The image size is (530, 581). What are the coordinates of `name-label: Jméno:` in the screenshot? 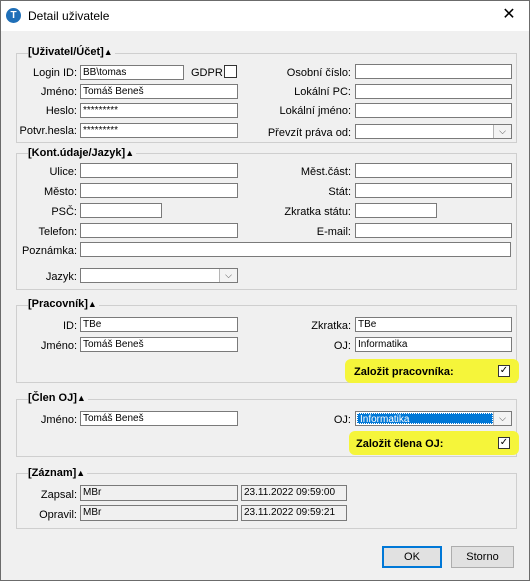 It's located at (58, 92).